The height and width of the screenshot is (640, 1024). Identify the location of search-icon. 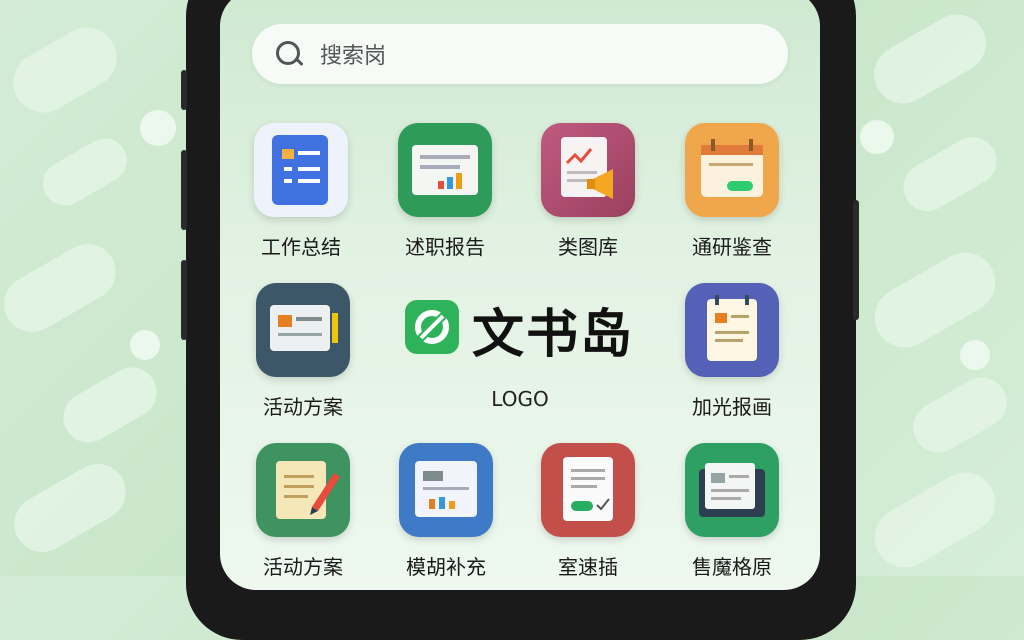
(289, 54).